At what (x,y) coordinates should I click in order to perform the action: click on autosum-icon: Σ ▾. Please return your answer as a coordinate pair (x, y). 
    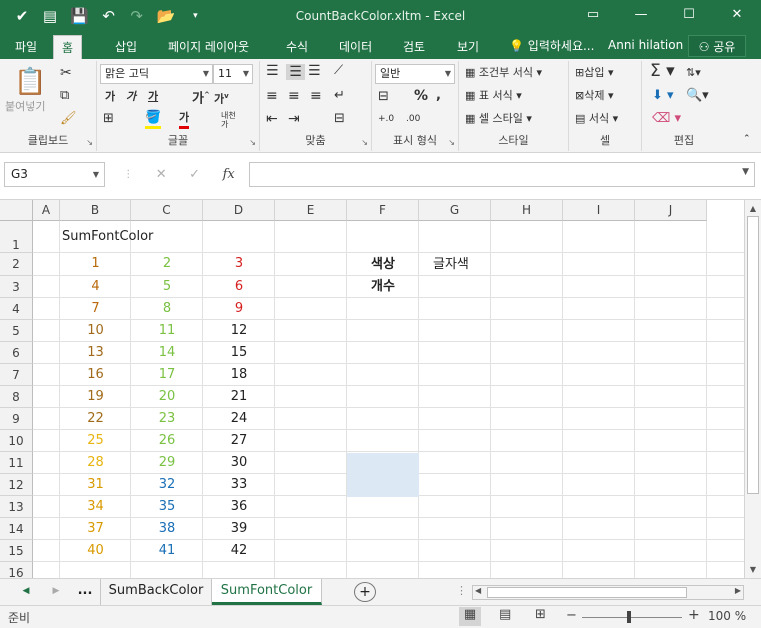
    Looking at the image, I should click on (662, 71).